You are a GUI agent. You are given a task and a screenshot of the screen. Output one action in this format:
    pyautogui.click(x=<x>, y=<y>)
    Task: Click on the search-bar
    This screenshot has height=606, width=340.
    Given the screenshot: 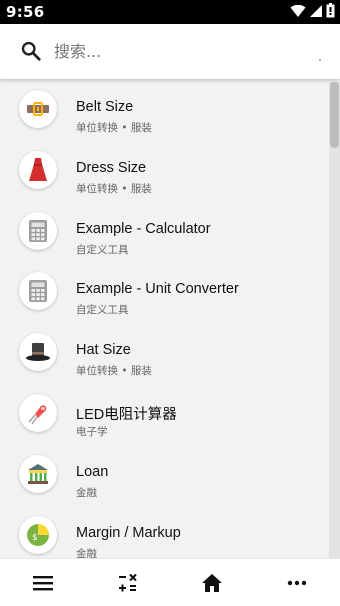 What is the action you would take?
    pyautogui.click(x=170, y=51)
    